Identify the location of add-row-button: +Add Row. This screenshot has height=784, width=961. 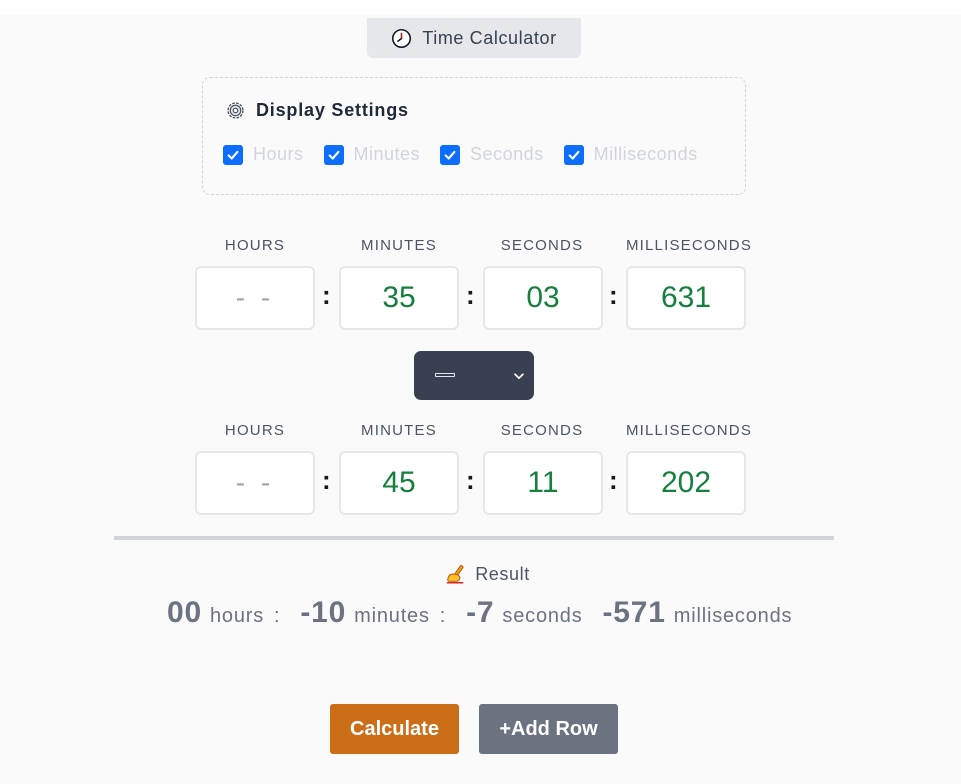
(548, 729).